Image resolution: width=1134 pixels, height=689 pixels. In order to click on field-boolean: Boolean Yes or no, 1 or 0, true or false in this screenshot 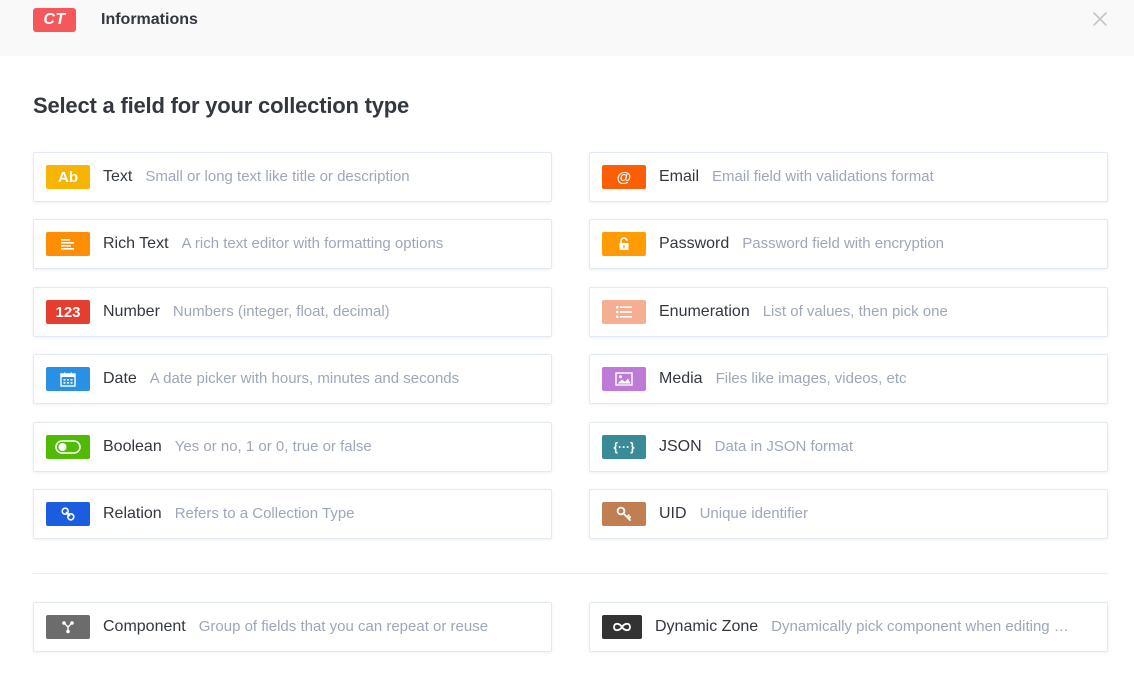, I will do `click(292, 447)`.